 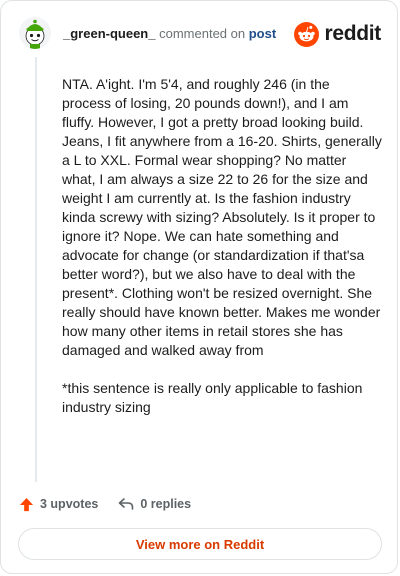 I want to click on comment-meta: _green-queen_ commented on post, so click(x=169, y=33).